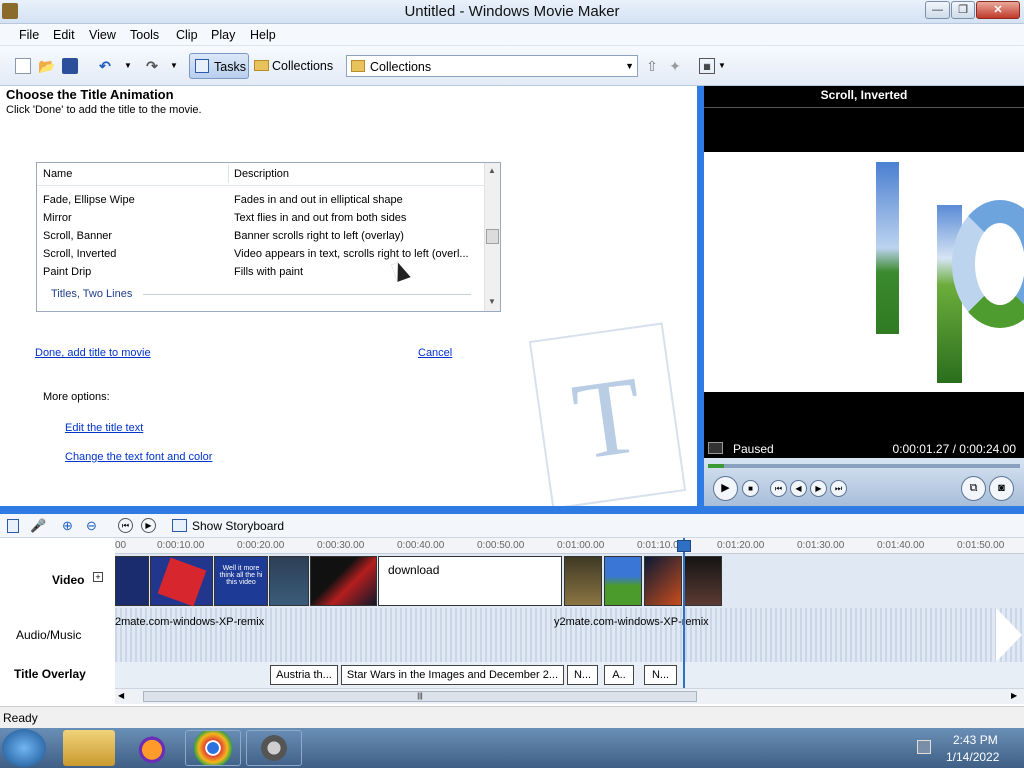 The width and height of the screenshot is (1024, 768). I want to click on open-folder-icon: 📂, so click(46, 66).